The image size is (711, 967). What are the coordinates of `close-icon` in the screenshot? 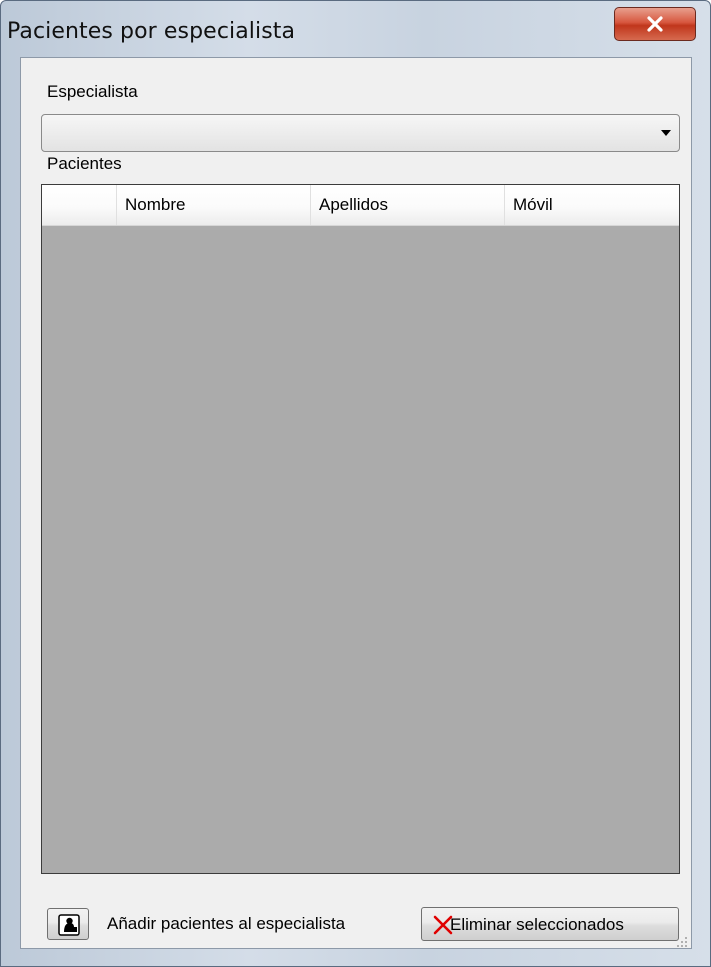 It's located at (655, 24).